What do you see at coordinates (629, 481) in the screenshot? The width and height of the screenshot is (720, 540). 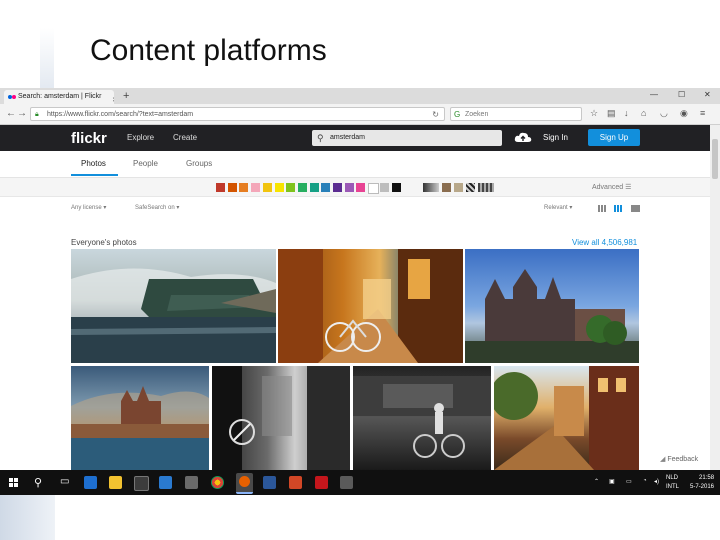 I see `battery-icon: ▭` at bounding box center [629, 481].